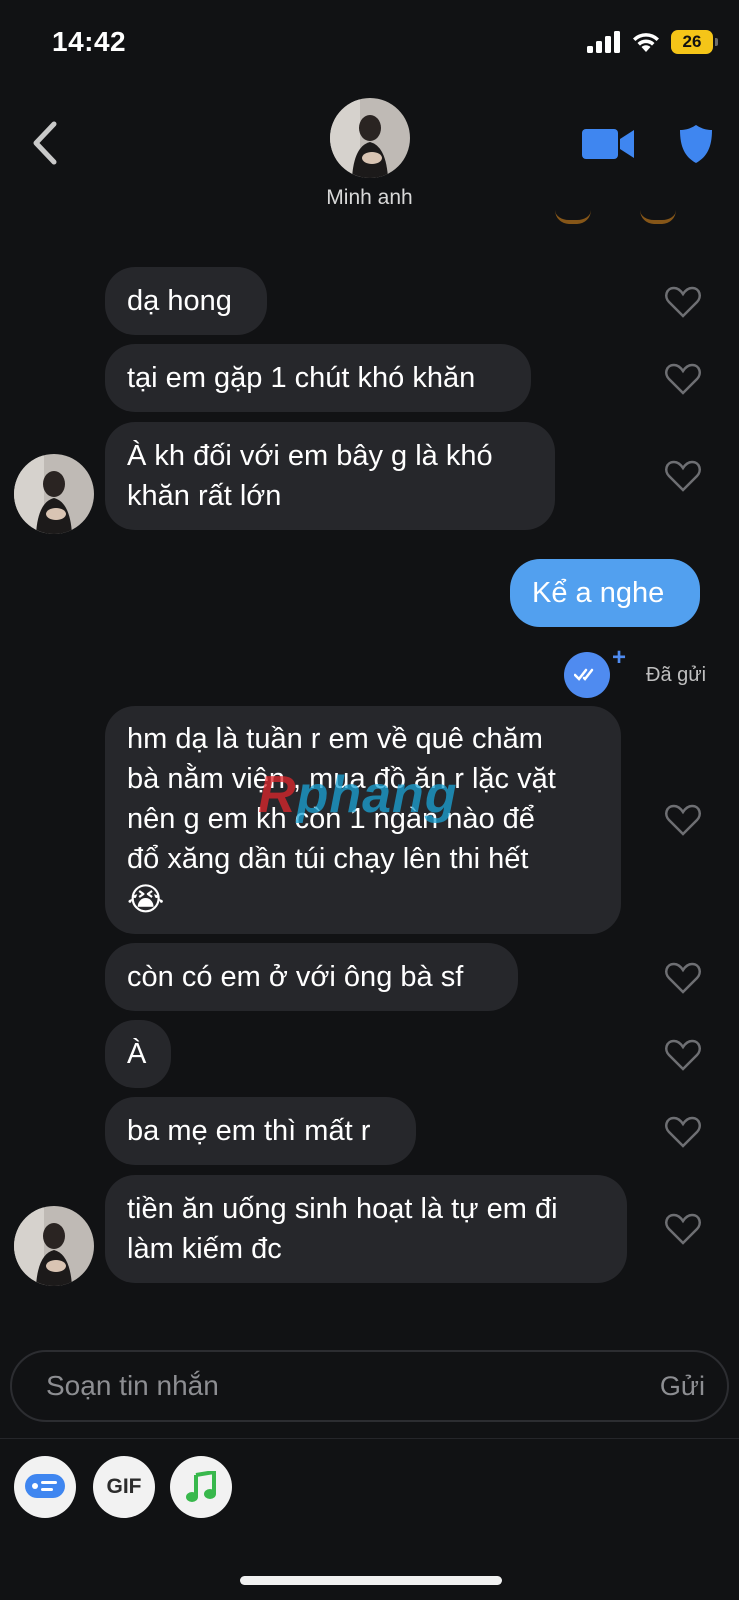  I want to click on read-receipt-icon, so click(587, 675).